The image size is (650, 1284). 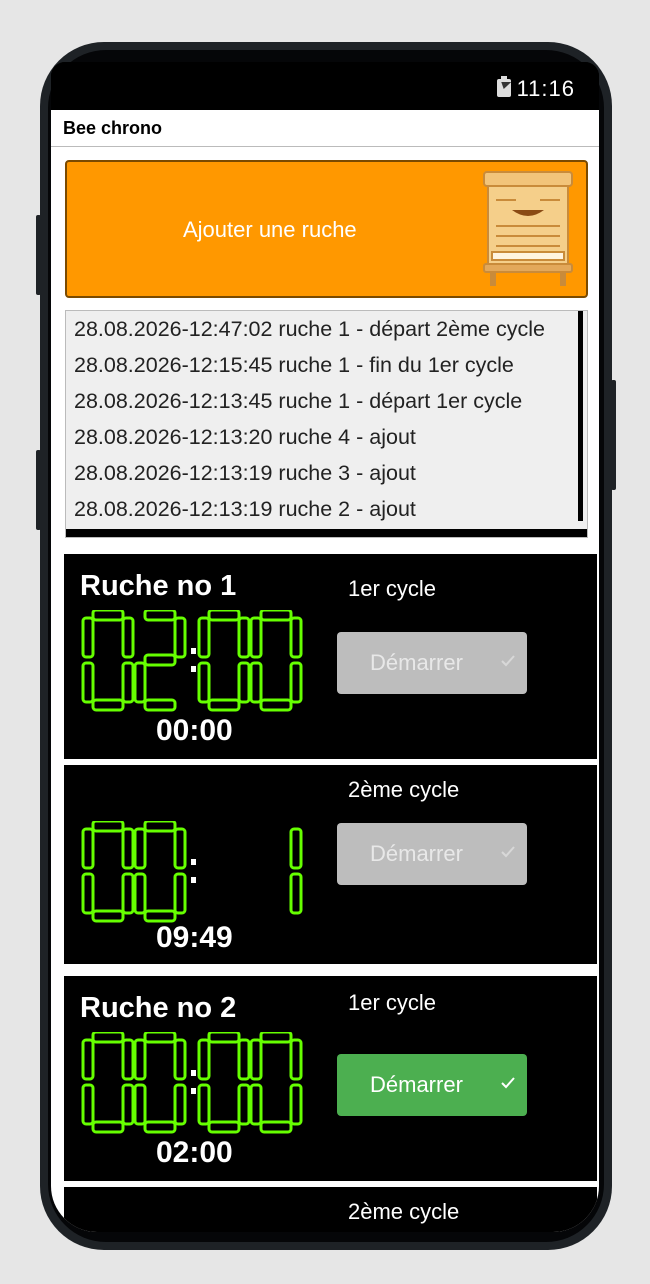 What do you see at coordinates (194, 730) in the screenshot?
I see `remaining-time: 00:00` at bounding box center [194, 730].